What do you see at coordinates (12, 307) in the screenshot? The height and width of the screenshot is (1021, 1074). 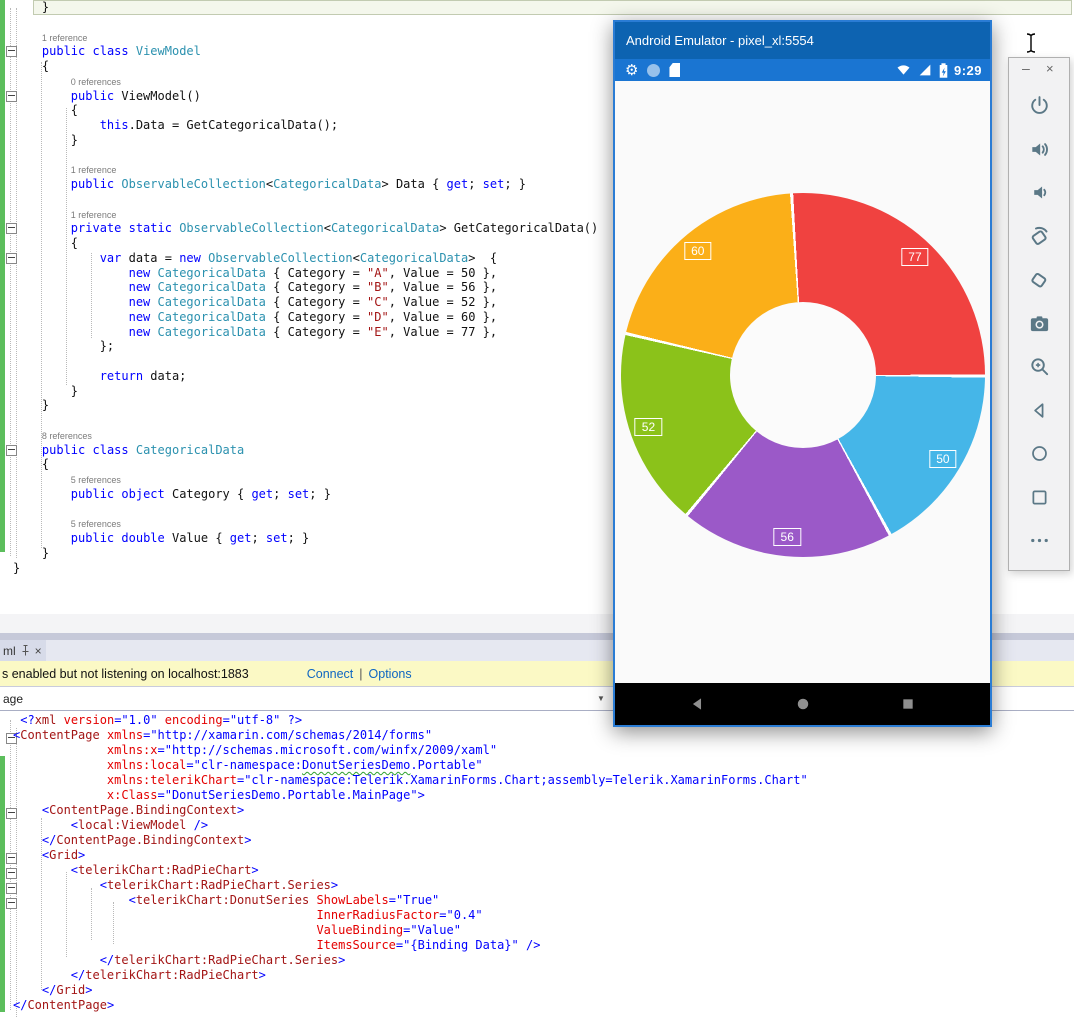 I see `fold-margin` at bounding box center [12, 307].